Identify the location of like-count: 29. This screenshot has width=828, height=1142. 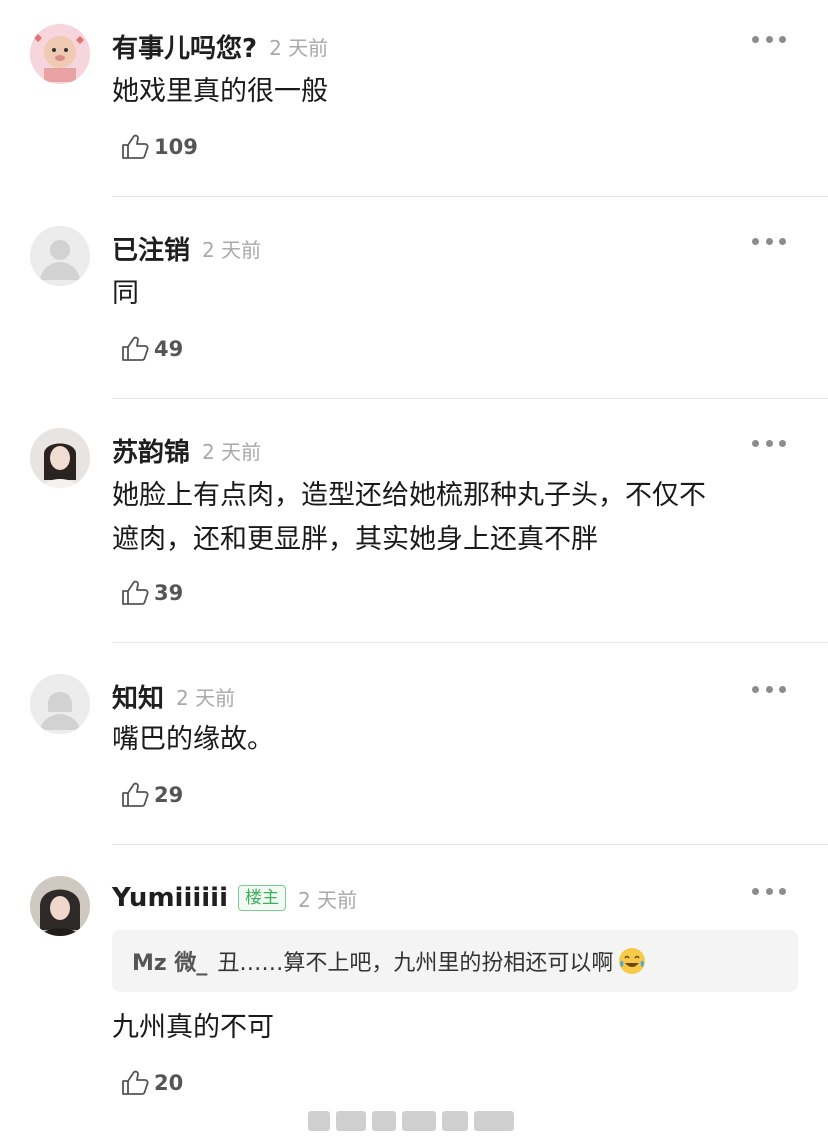
(169, 795).